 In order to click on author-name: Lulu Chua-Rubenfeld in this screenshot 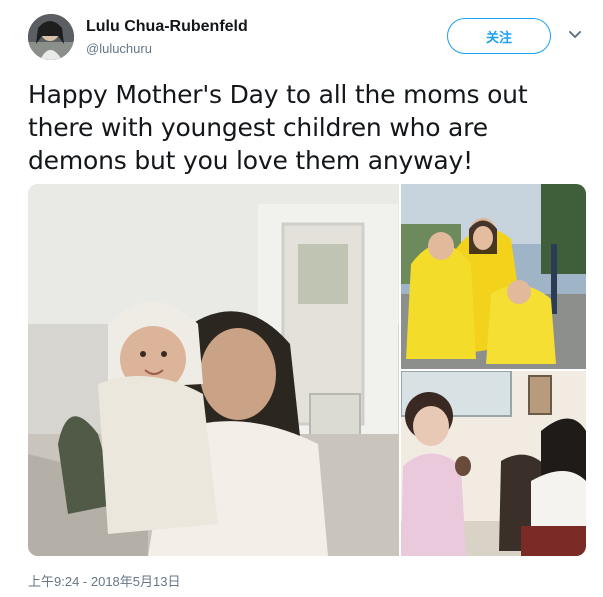, I will do `click(167, 27)`.